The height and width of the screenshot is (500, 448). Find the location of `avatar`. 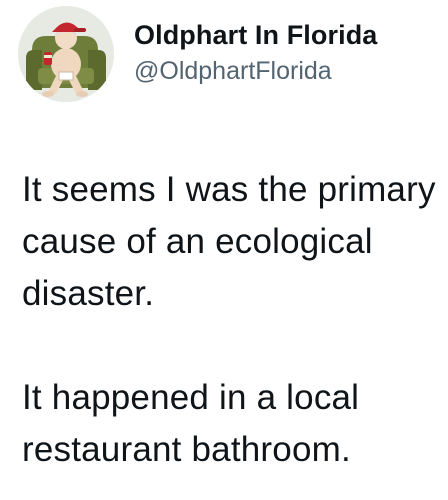

avatar is located at coordinates (66, 54).